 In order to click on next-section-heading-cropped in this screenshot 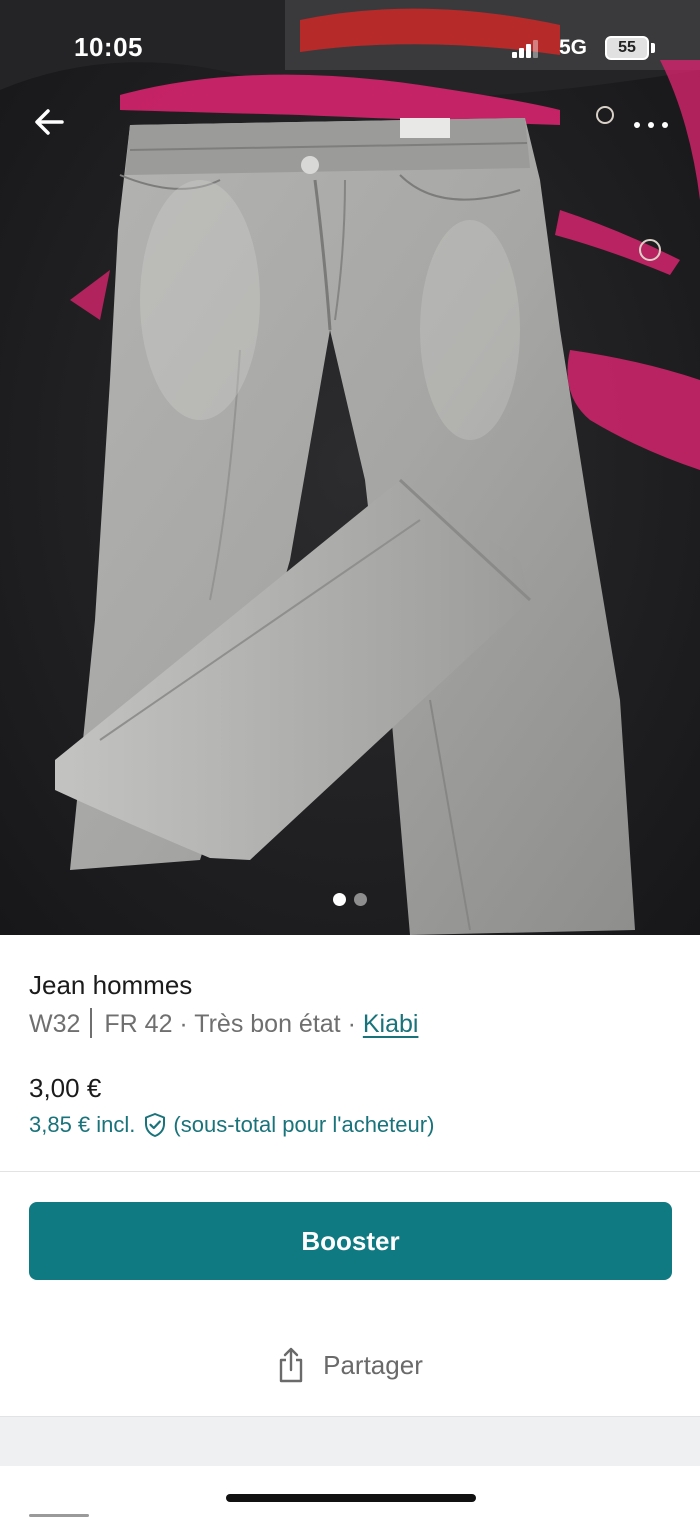, I will do `click(64, 1514)`.